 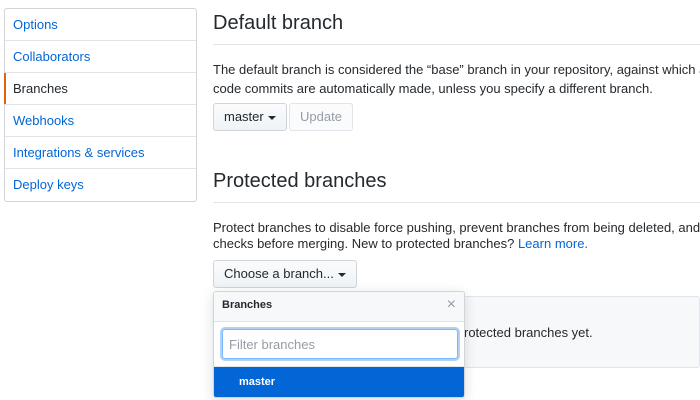 What do you see at coordinates (100, 153) in the screenshot?
I see `sidebar-item-integrations: Integrations & services` at bounding box center [100, 153].